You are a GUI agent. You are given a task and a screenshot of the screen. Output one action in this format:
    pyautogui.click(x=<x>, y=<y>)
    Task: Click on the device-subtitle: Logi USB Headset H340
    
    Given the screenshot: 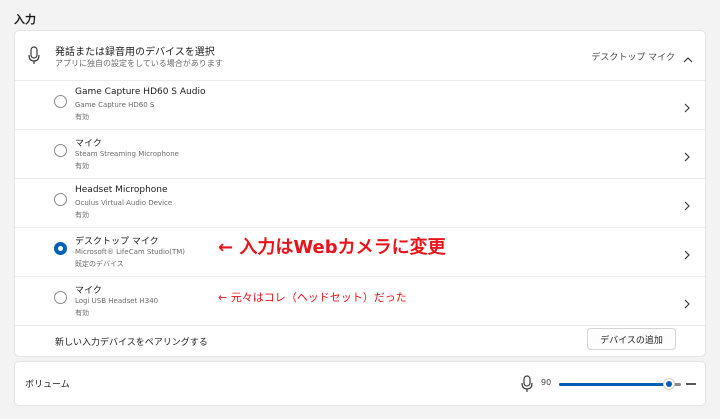 What is the action you would take?
    pyautogui.click(x=117, y=301)
    